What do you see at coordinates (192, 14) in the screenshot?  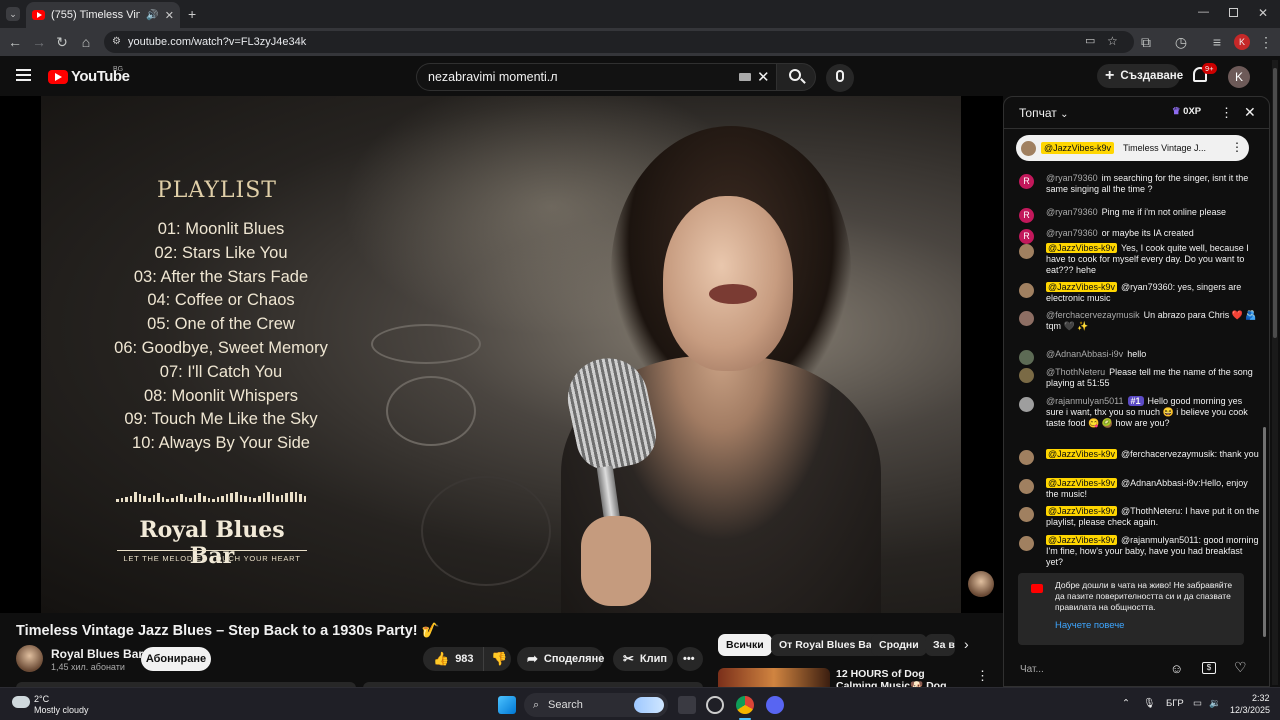 I see `new-tab-icon: +` at bounding box center [192, 14].